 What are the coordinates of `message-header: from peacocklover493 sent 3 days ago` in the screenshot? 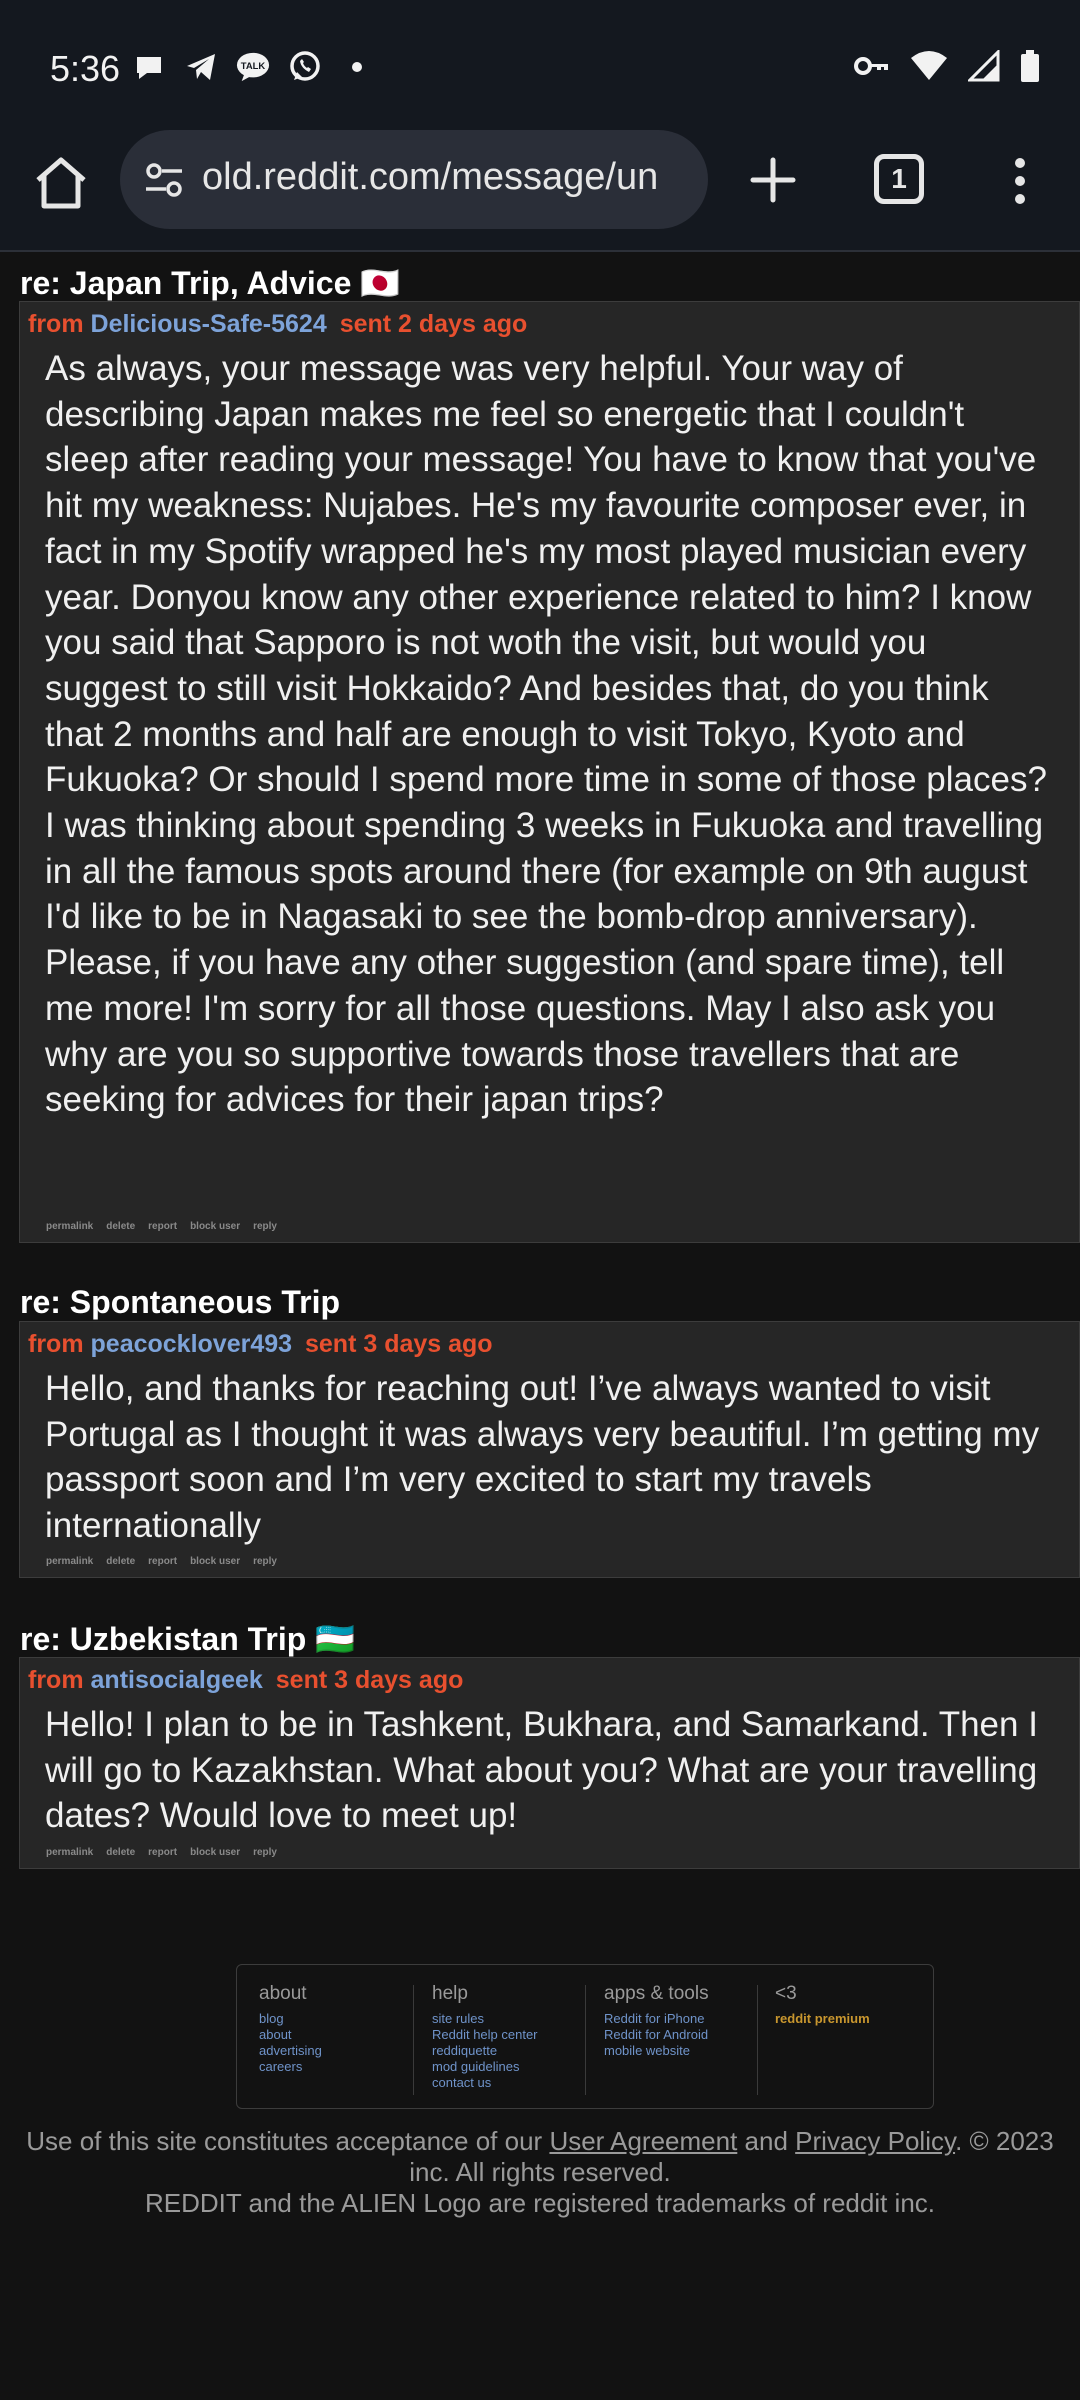 It's located at (260, 1344).